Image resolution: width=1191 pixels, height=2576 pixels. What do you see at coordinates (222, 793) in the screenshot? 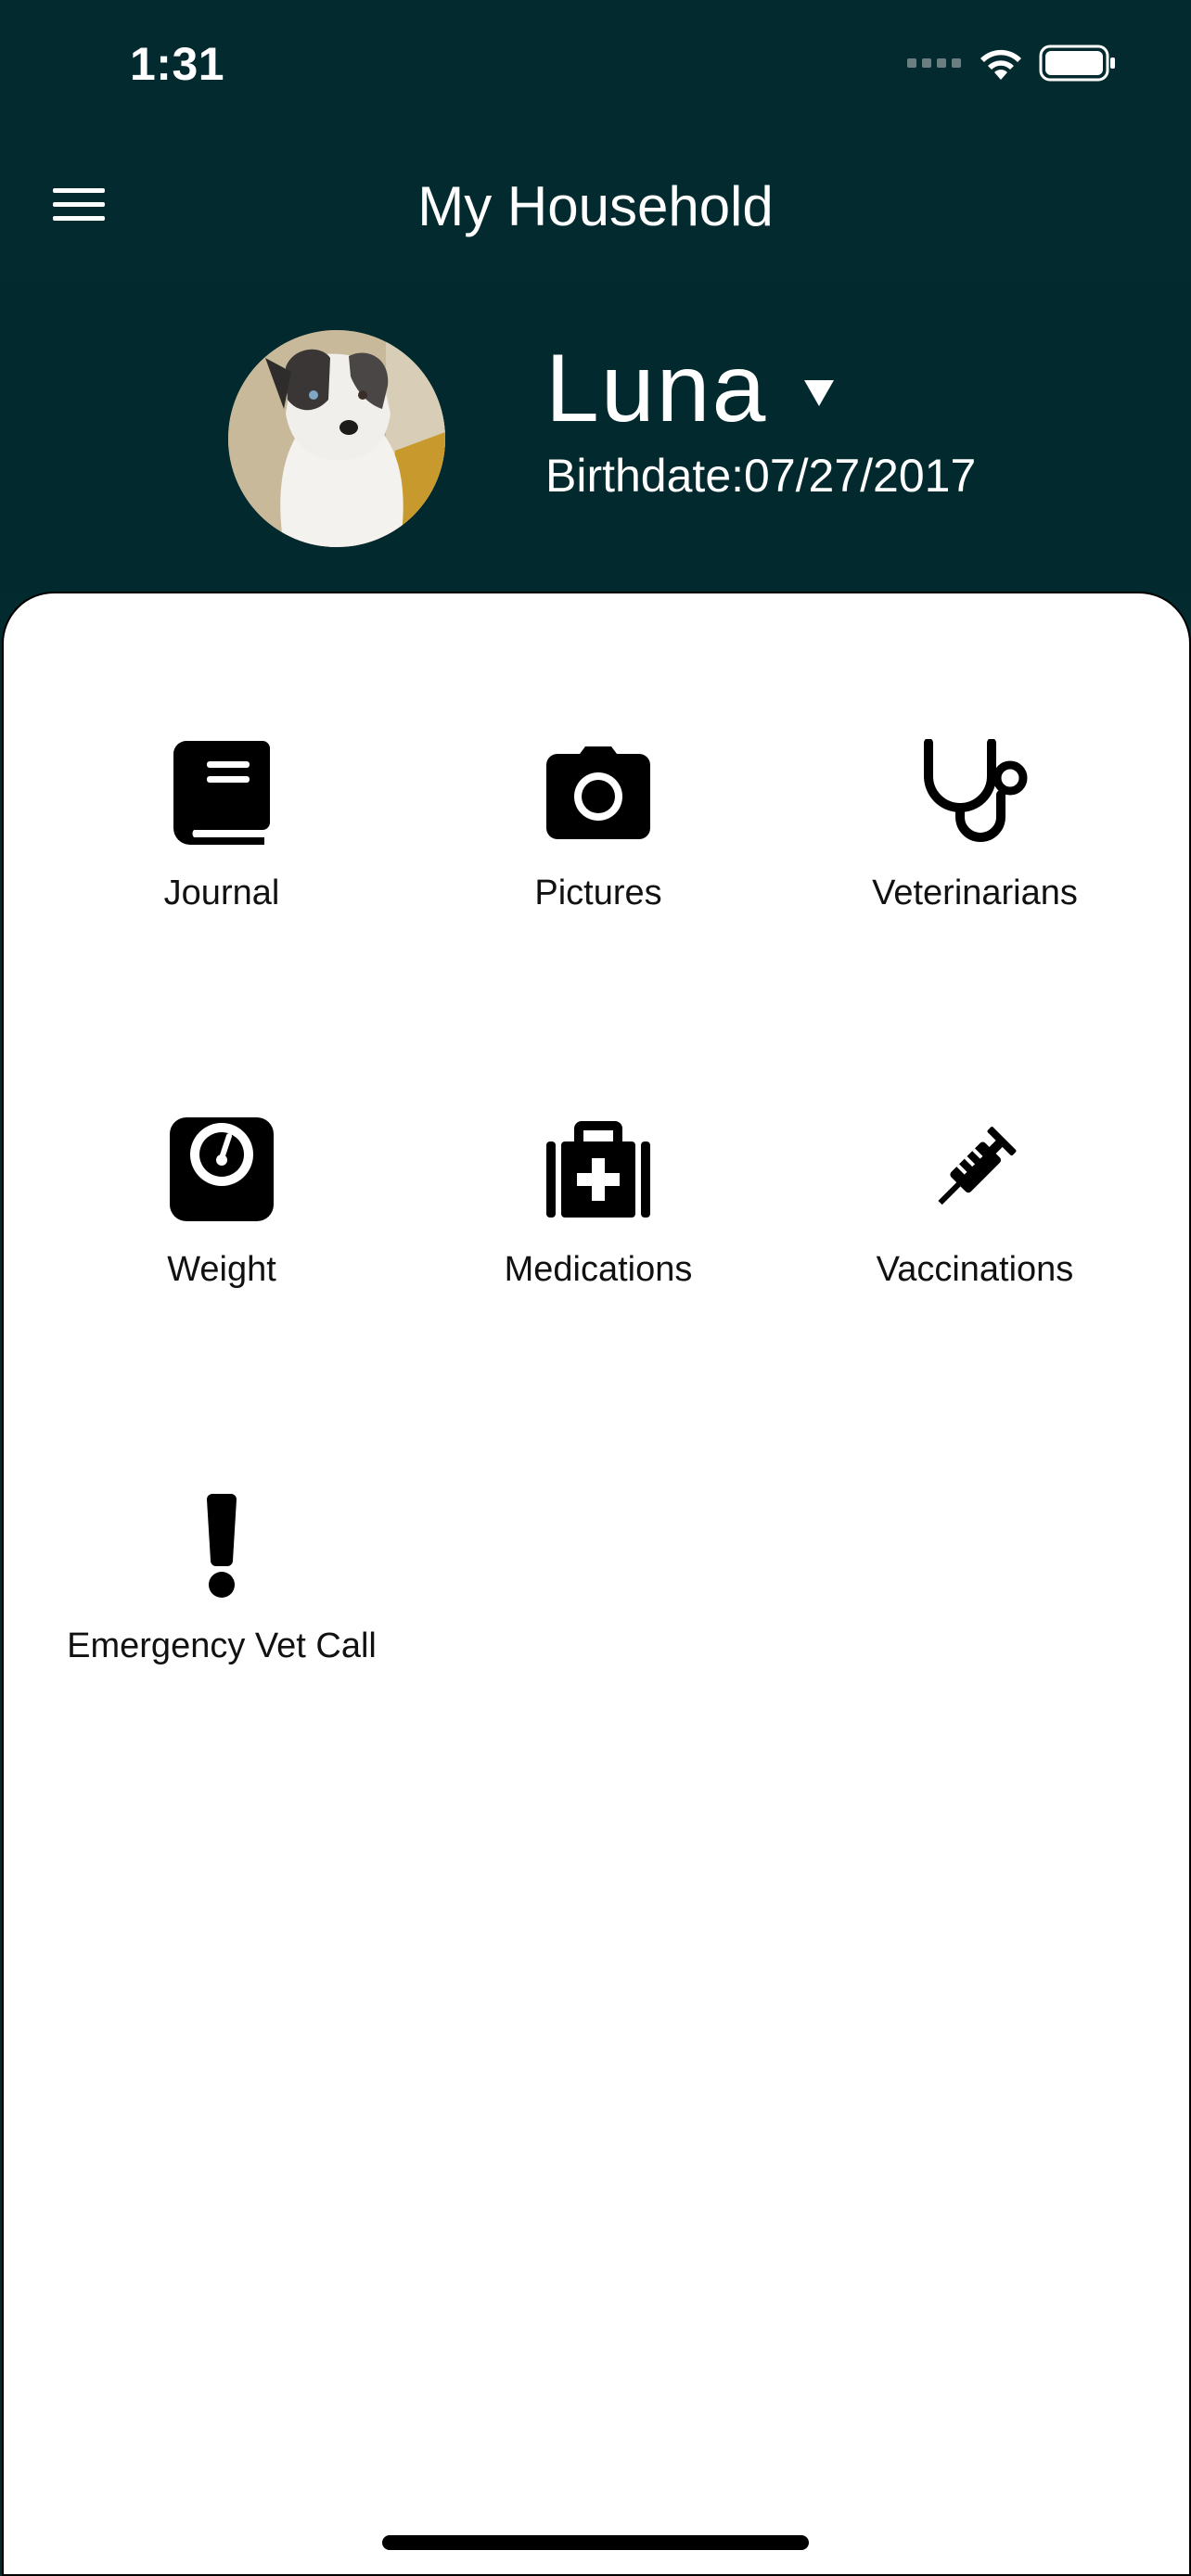
I see `book-icon` at bounding box center [222, 793].